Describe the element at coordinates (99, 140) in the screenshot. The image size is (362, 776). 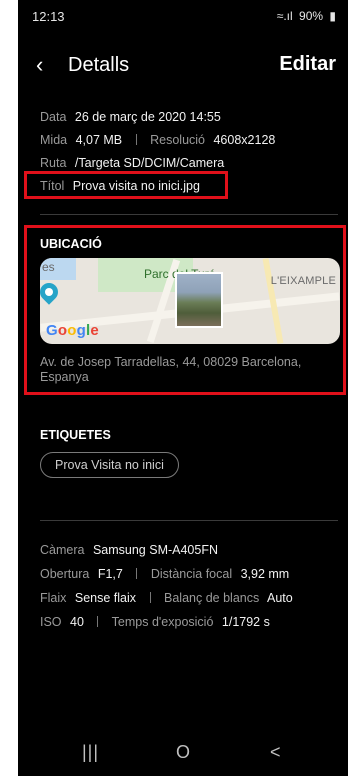
I see `size-value: 4,07 MB` at that location.